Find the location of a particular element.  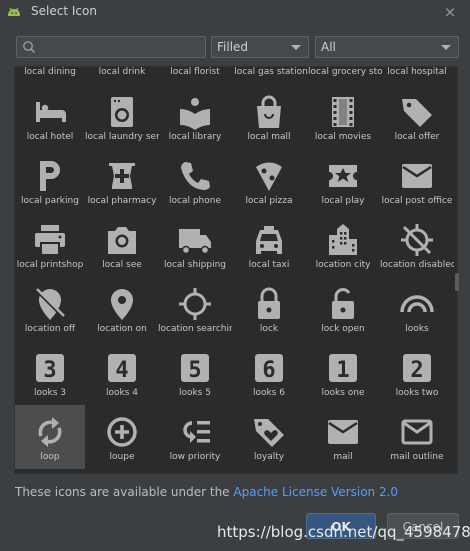

icon-label: location city is located at coordinates (343, 265).